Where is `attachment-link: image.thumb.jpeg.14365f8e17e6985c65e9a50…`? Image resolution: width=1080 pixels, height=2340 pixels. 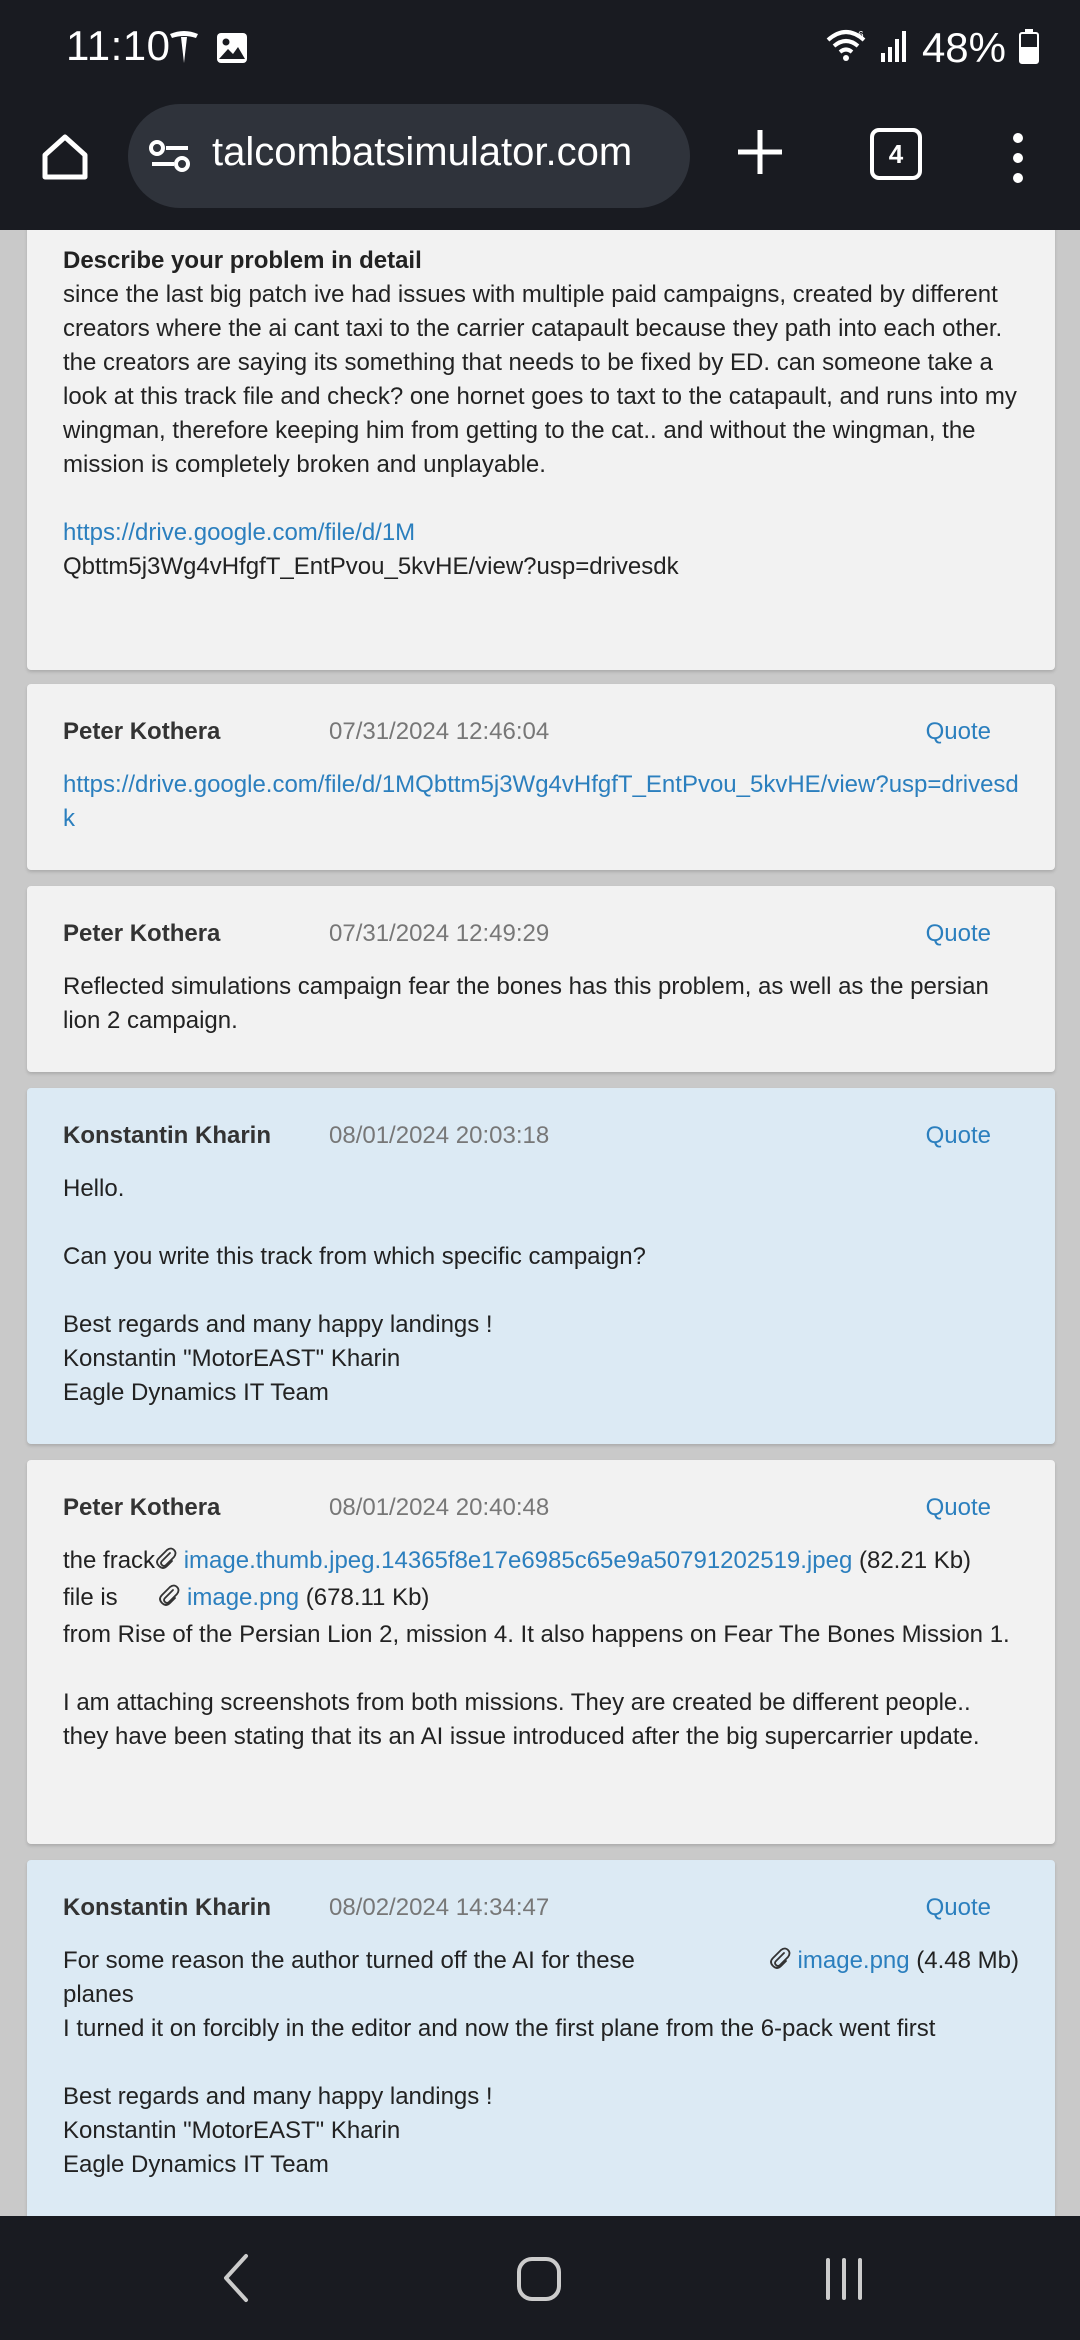
attachment-link: image.thumb.jpeg.14365f8e17e6985c65e9a50… is located at coordinates (518, 1560).